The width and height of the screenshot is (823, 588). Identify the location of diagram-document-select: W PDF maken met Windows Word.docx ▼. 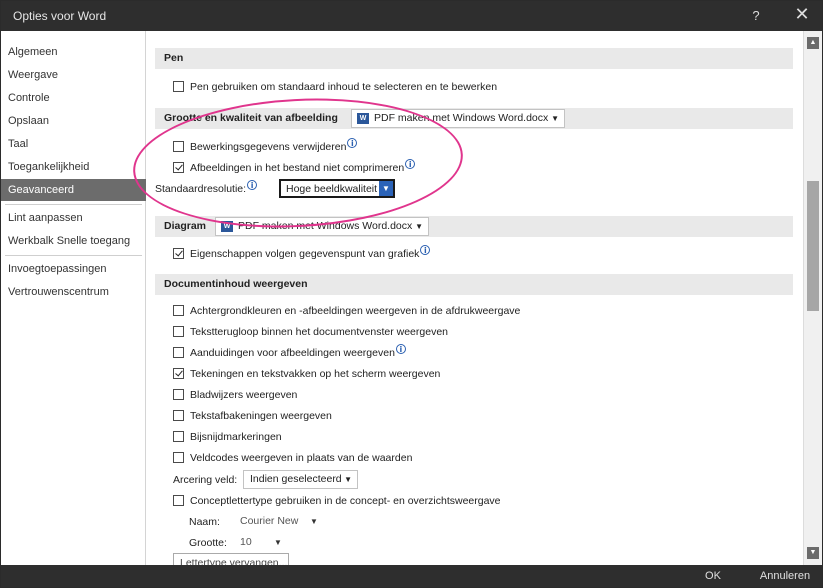
(322, 226).